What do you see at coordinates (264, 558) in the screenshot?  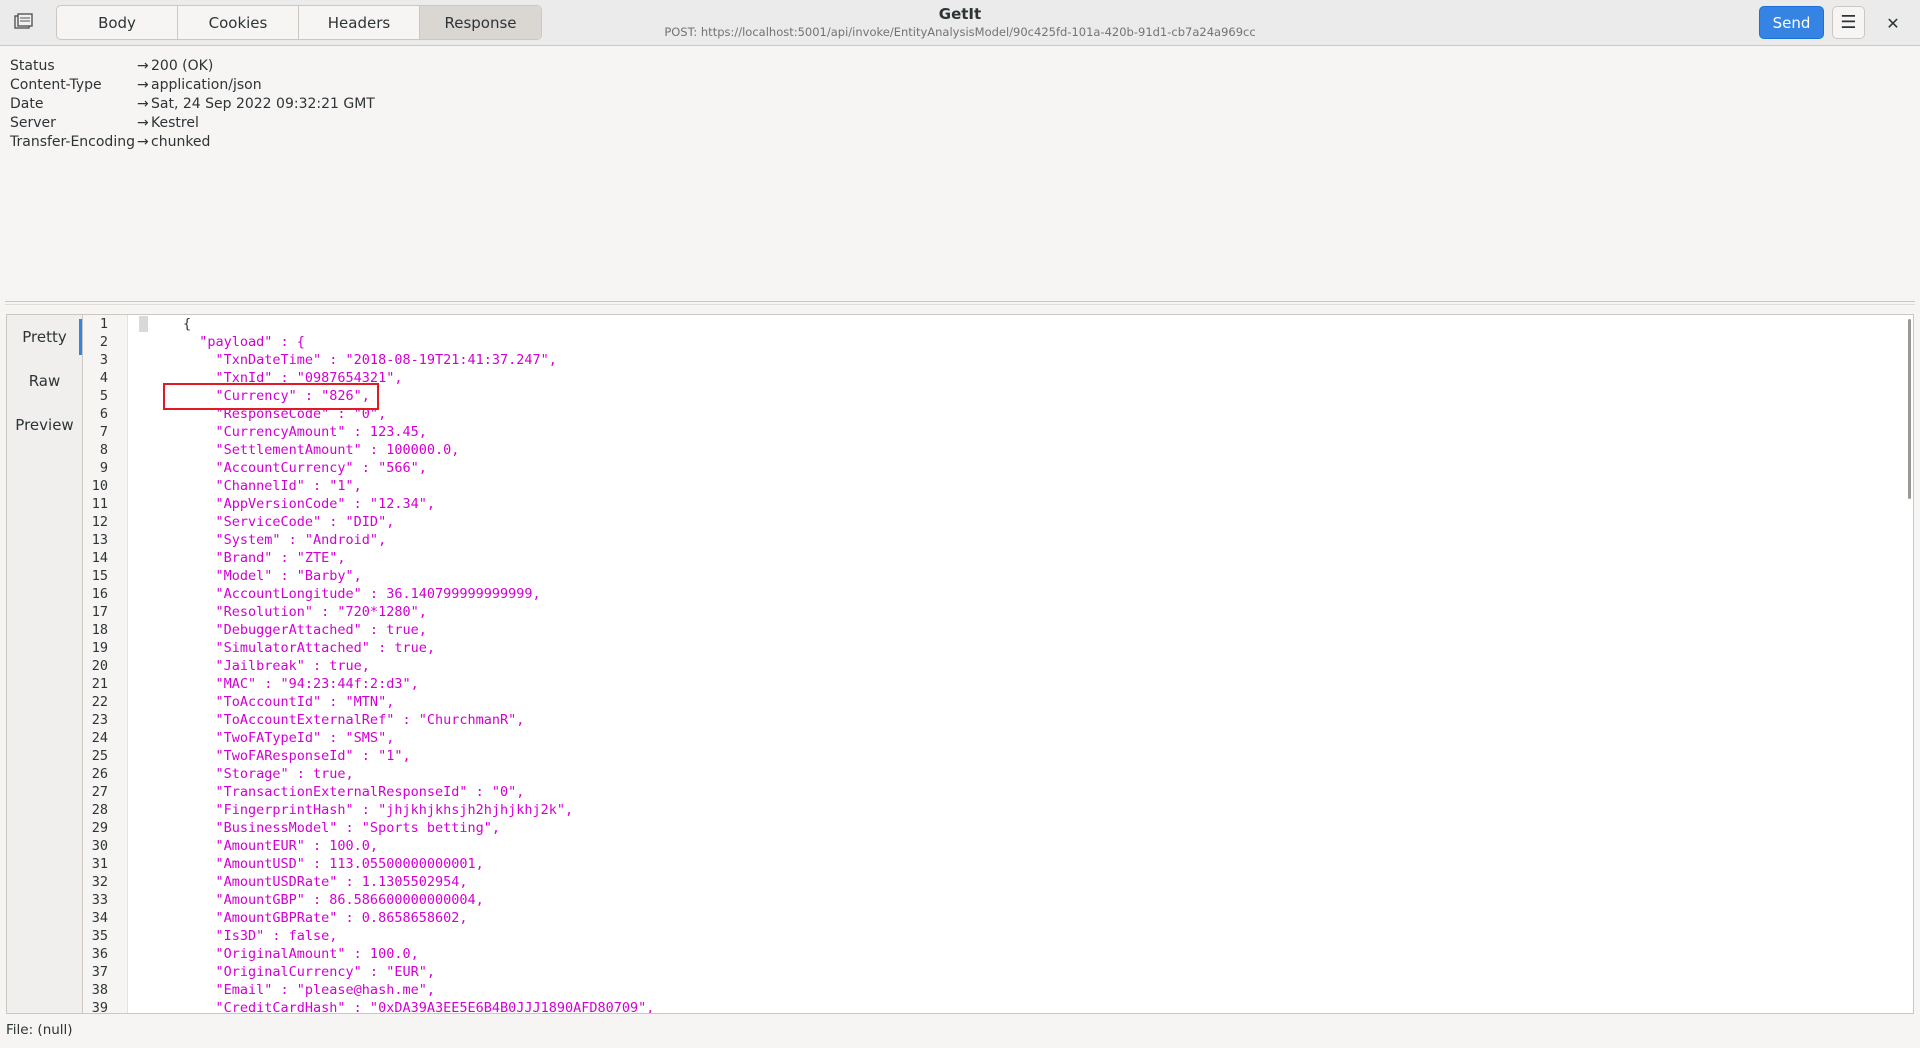 I see `code-text: "Brand" : "ZTE",` at bounding box center [264, 558].